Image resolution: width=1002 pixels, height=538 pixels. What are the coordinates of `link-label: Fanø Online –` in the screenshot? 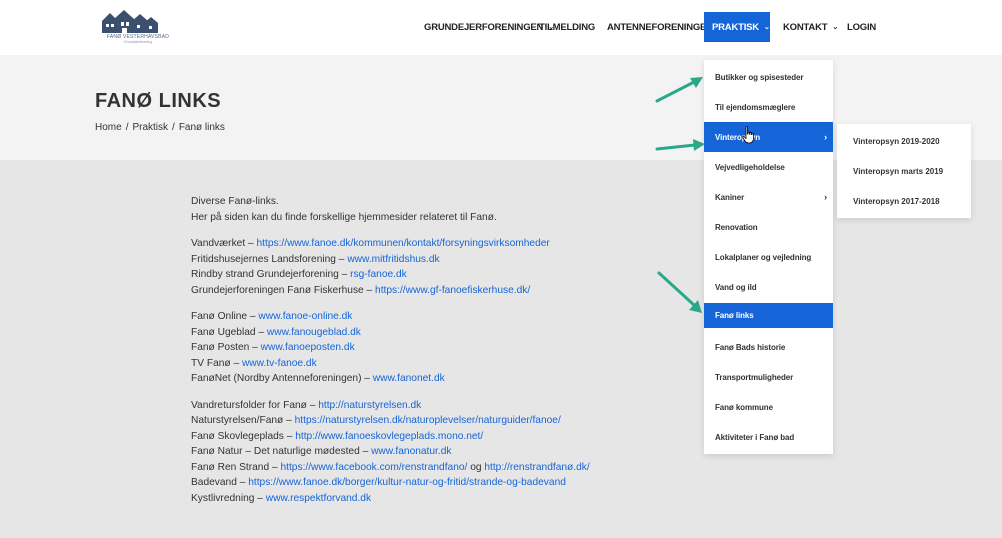 It's located at (225, 316).